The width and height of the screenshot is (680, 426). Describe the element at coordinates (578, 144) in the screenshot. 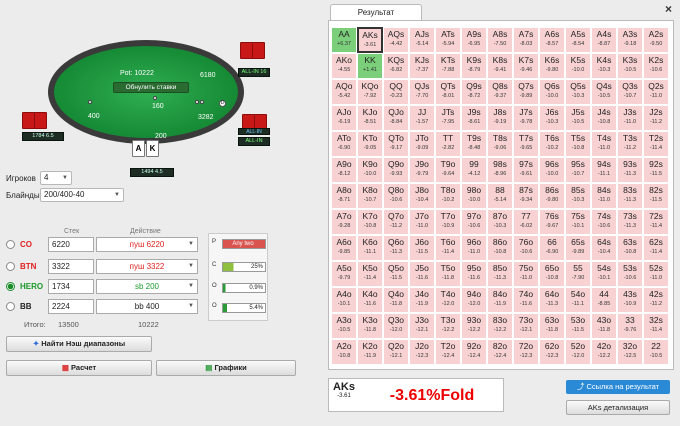

I see `hand-cell: T5s -10.8` at that location.